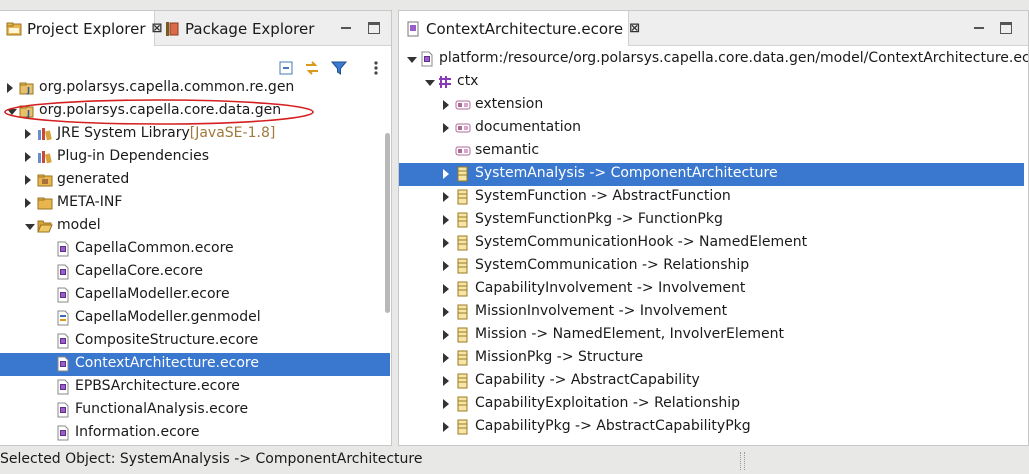 This screenshot has width=1029, height=474. Describe the element at coordinates (613, 426) in the screenshot. I see `tree-item-label: CapabilityPkg -> AbstractCapabilityPkg` at that location.